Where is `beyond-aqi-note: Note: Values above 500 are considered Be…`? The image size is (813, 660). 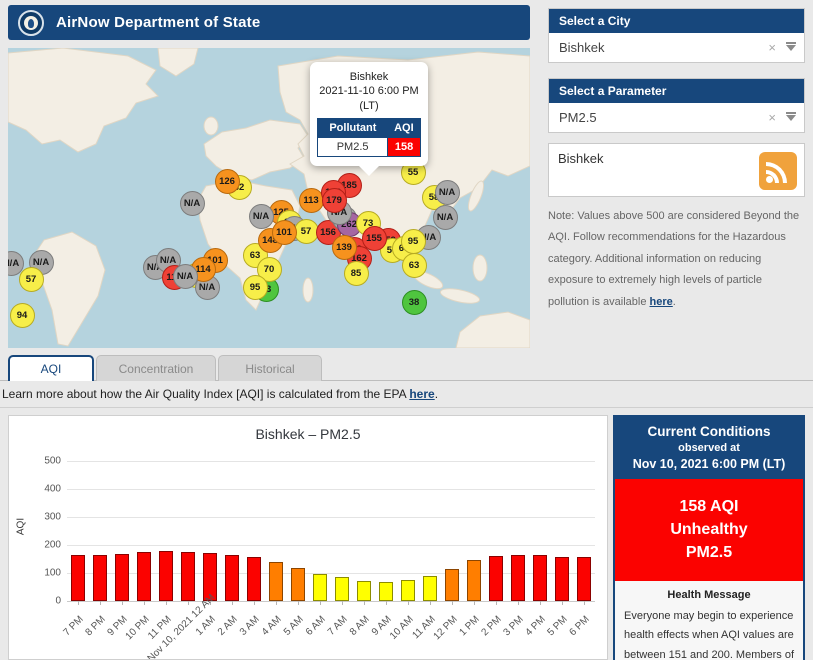
beyond-aqi-note: Note: Values above 500 are considered Be… is located at coordinates (676, 259).